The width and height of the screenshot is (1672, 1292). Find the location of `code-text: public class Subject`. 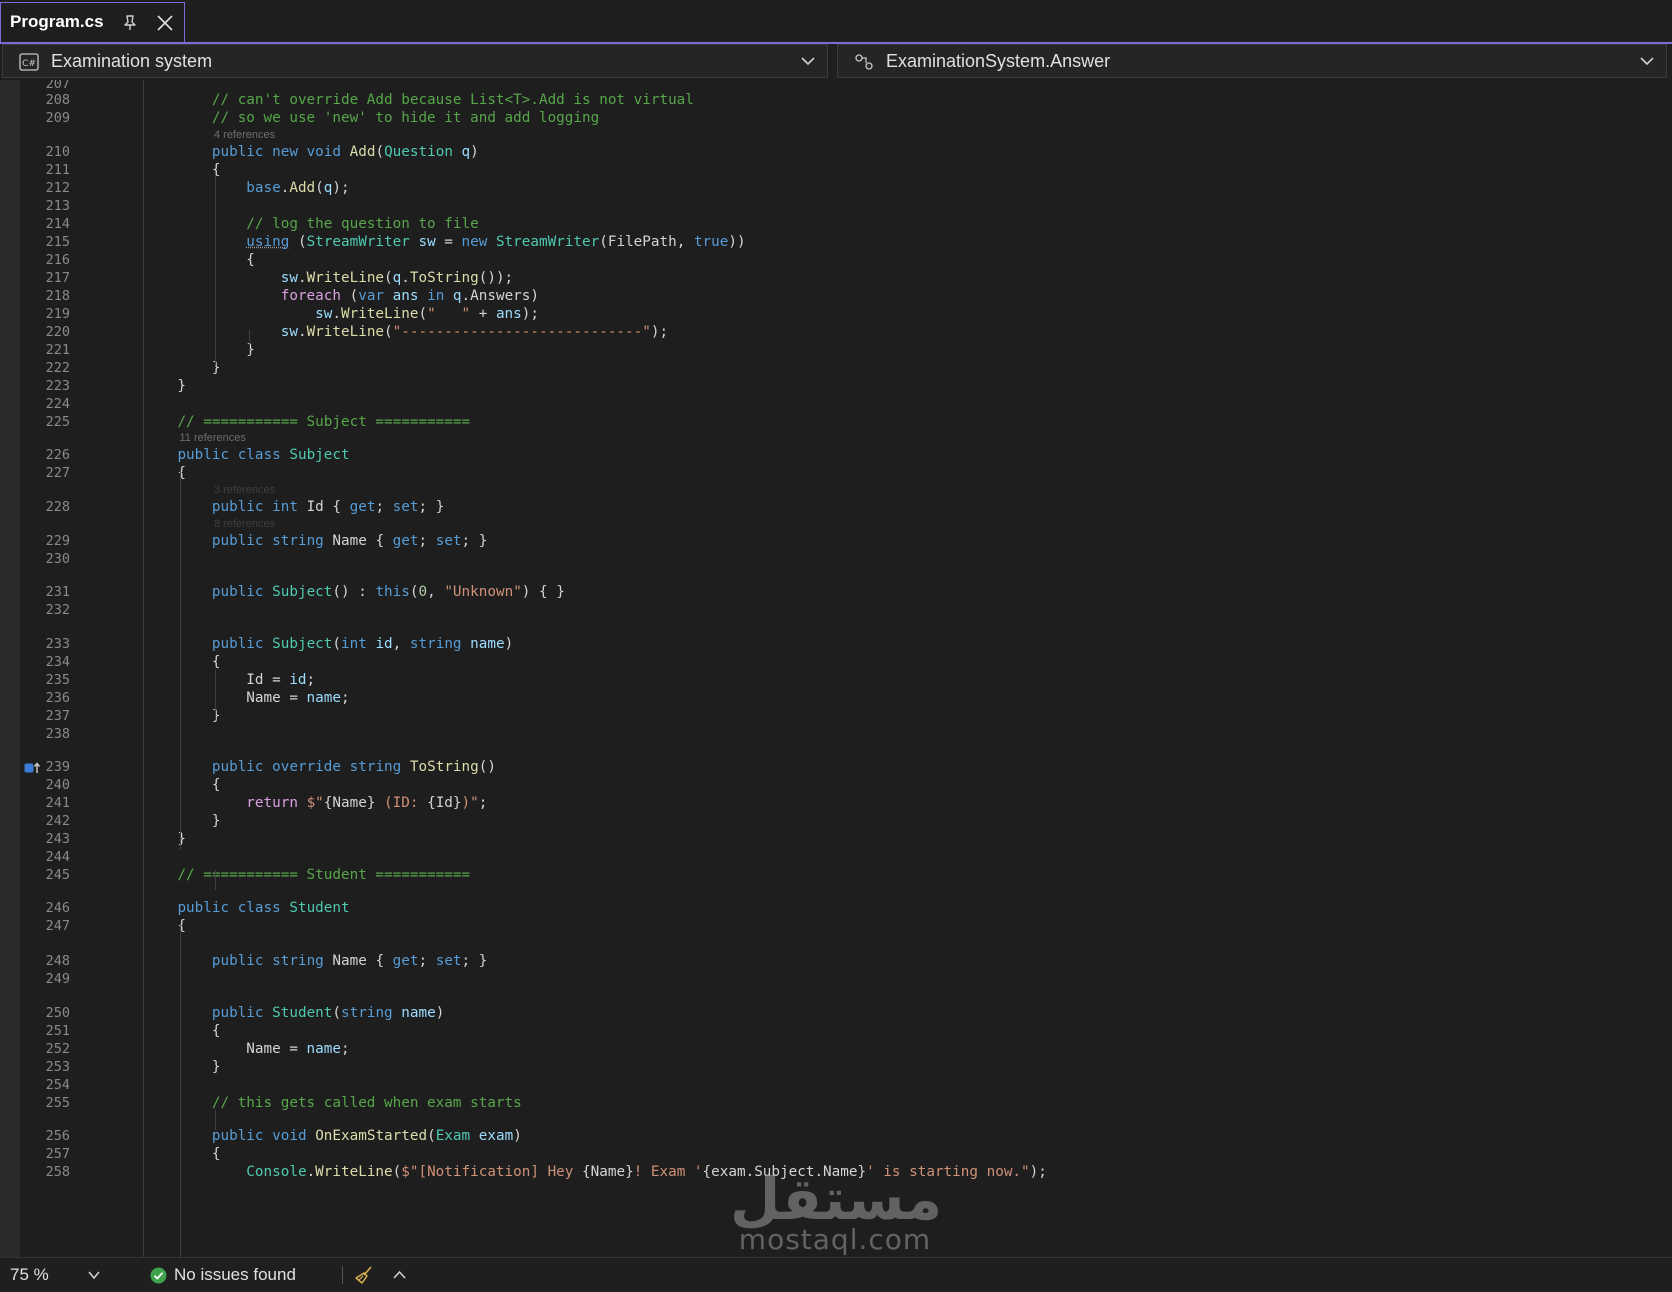

code-text: public class Subject is located at coordinates (246, 455).